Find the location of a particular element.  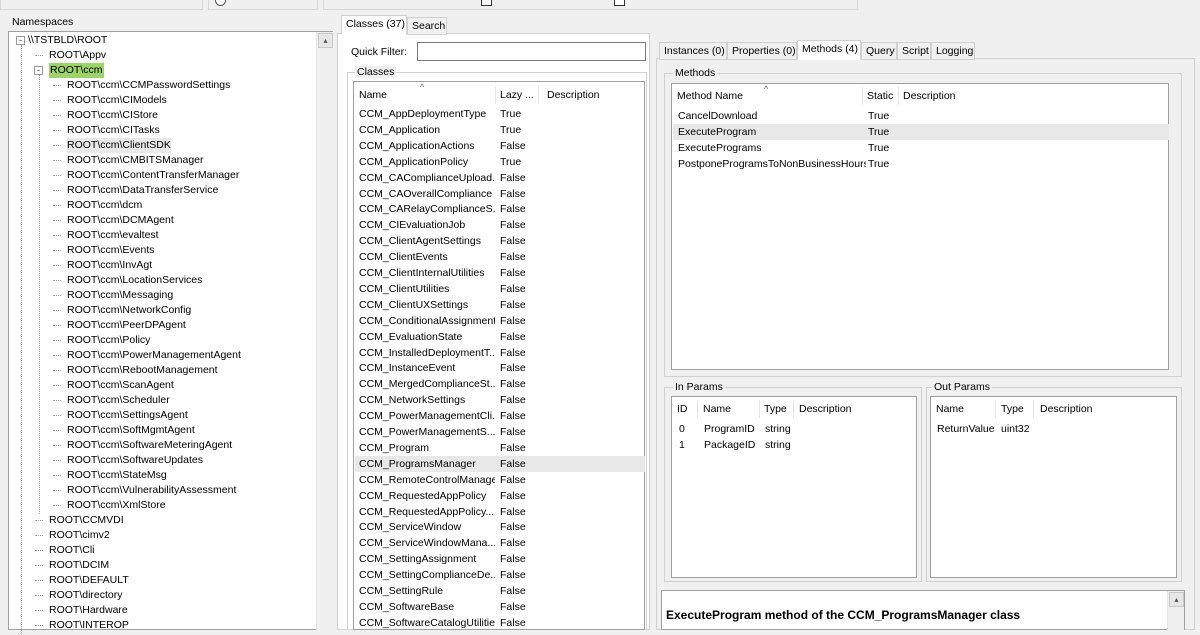

tree-item: ROOT\ccm\CCMPasswordSettings is located at coordinates (148, 85).